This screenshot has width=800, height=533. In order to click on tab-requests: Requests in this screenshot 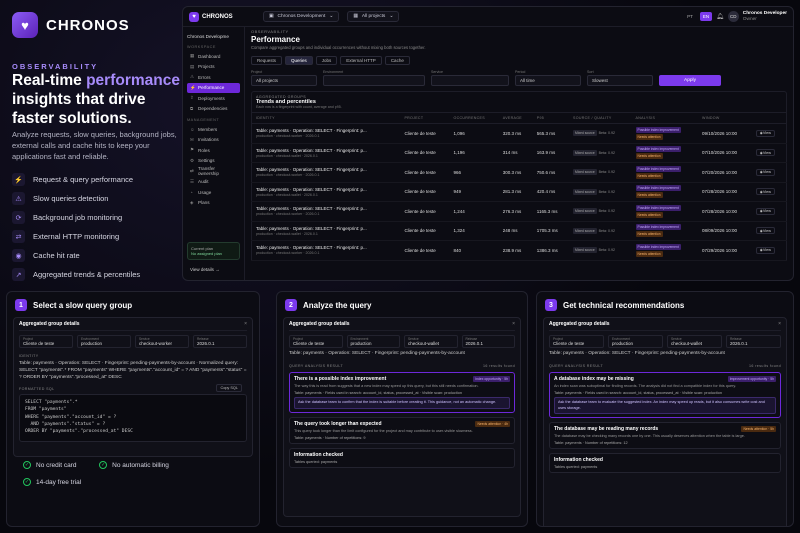, I will do `click(267, 60)`.